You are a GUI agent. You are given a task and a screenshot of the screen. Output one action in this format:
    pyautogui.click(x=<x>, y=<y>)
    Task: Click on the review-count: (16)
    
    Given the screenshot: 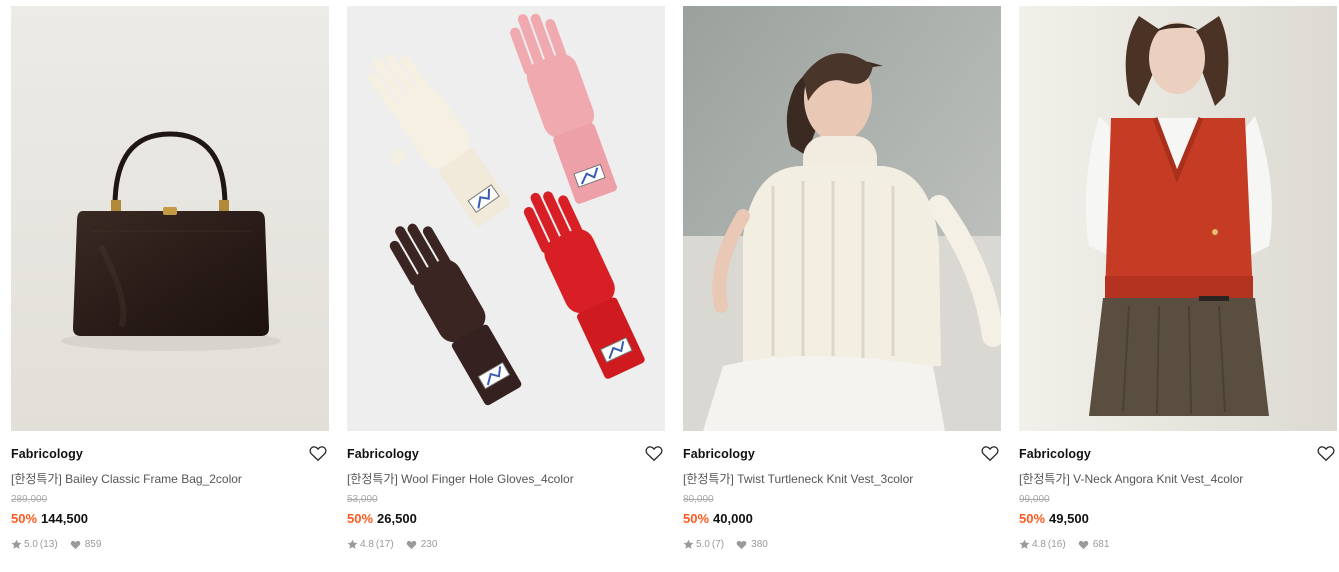 What is the action you would take?
    pyautogui.click(x=1056, y=544)
    